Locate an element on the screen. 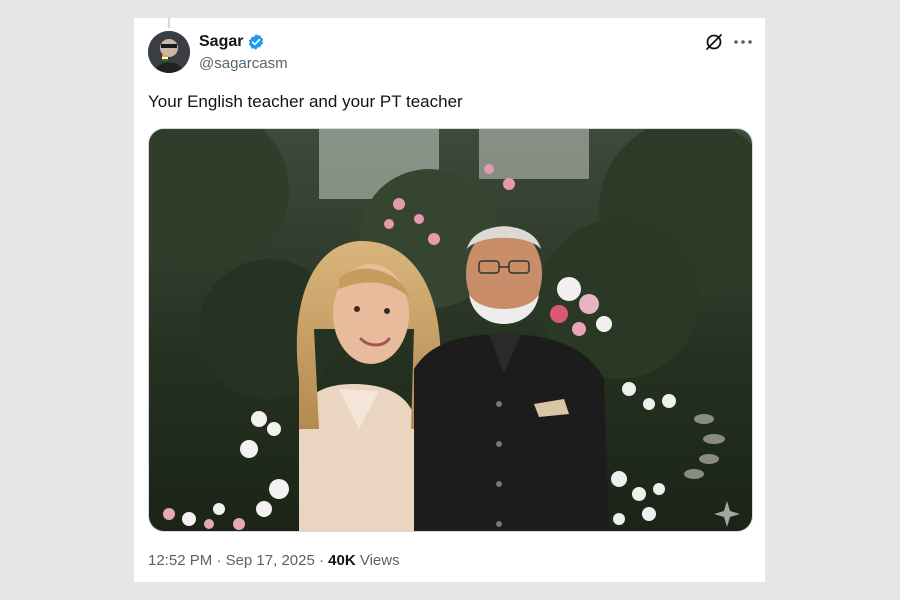 The height and width of the screenshot is (600, 900). more-icon is located at coordinates (743, 42).